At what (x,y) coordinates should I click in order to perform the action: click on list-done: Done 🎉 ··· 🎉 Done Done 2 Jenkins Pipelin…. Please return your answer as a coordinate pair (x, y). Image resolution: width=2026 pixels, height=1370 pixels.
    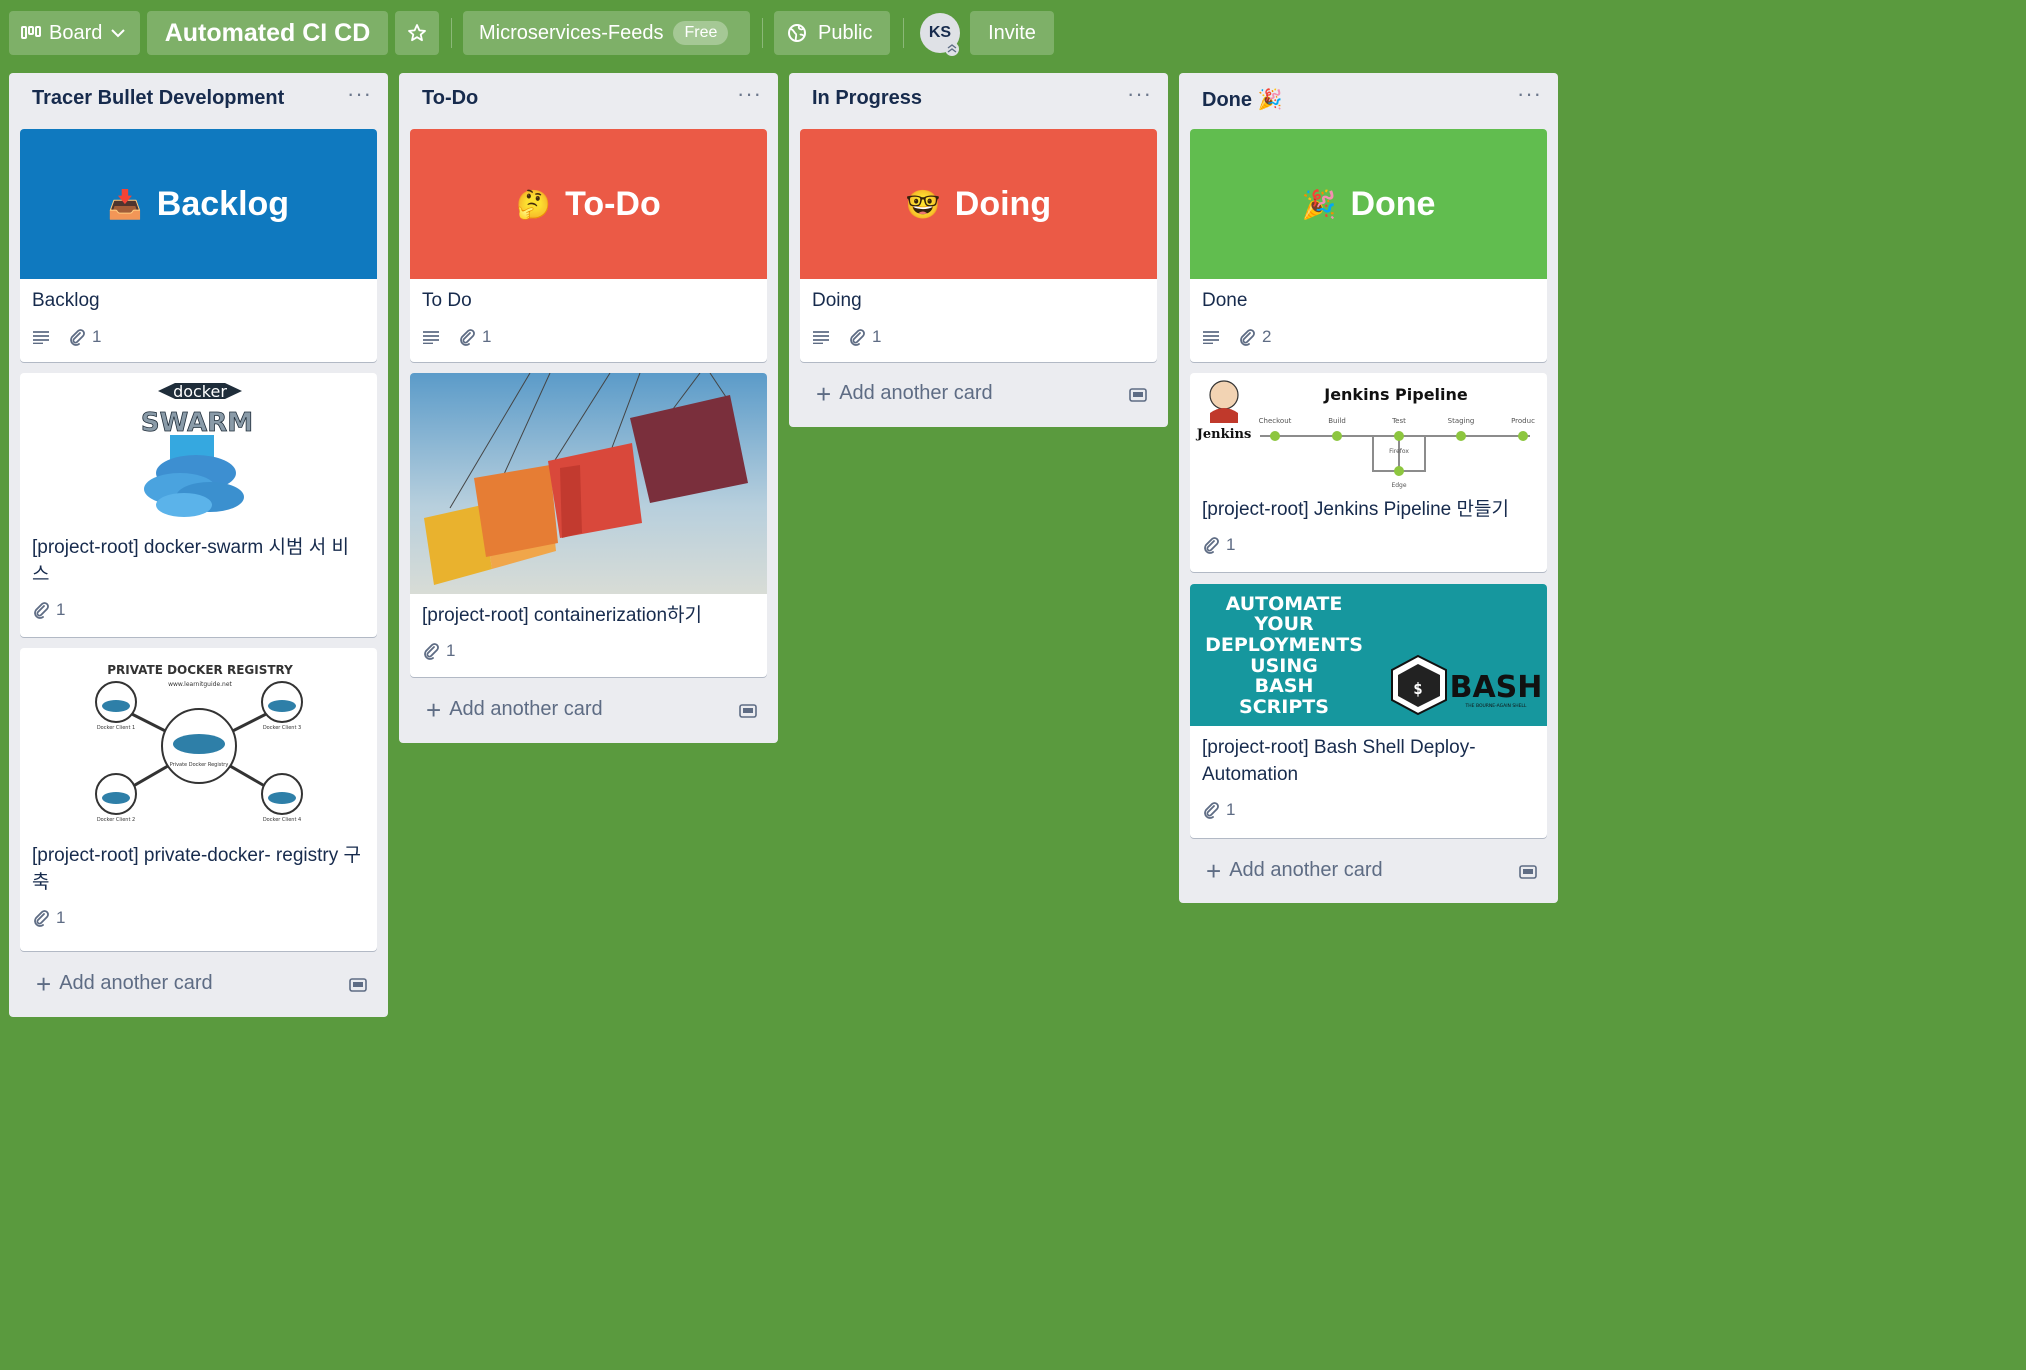
    Looking at the image, I should click on (1368, 488).